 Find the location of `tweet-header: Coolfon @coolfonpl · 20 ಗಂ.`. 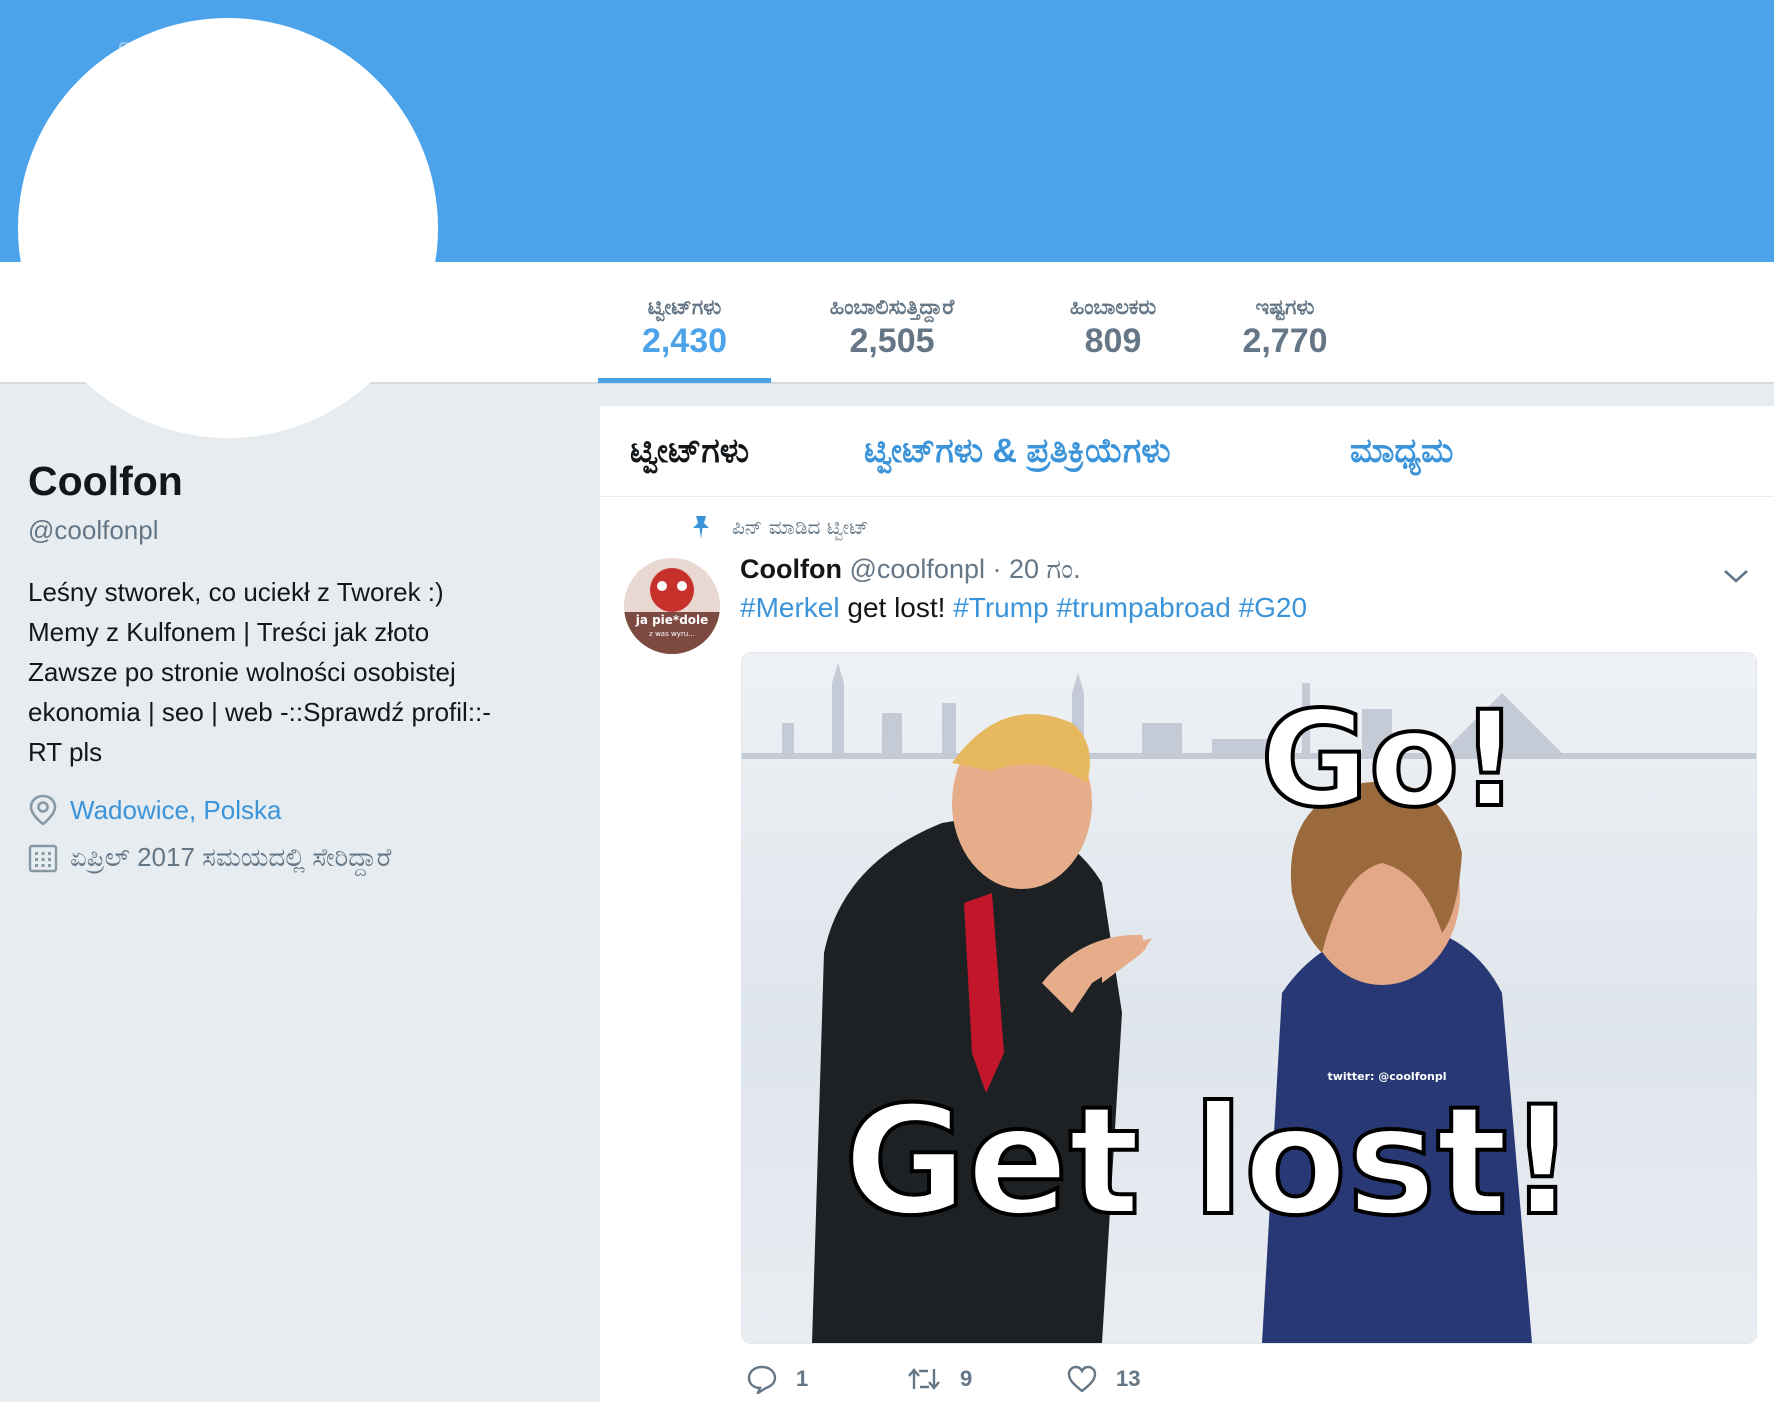

tweet-header: Coolfon @coolfonpl · 20 ಗಂ. is located at coordinates (910, 570).